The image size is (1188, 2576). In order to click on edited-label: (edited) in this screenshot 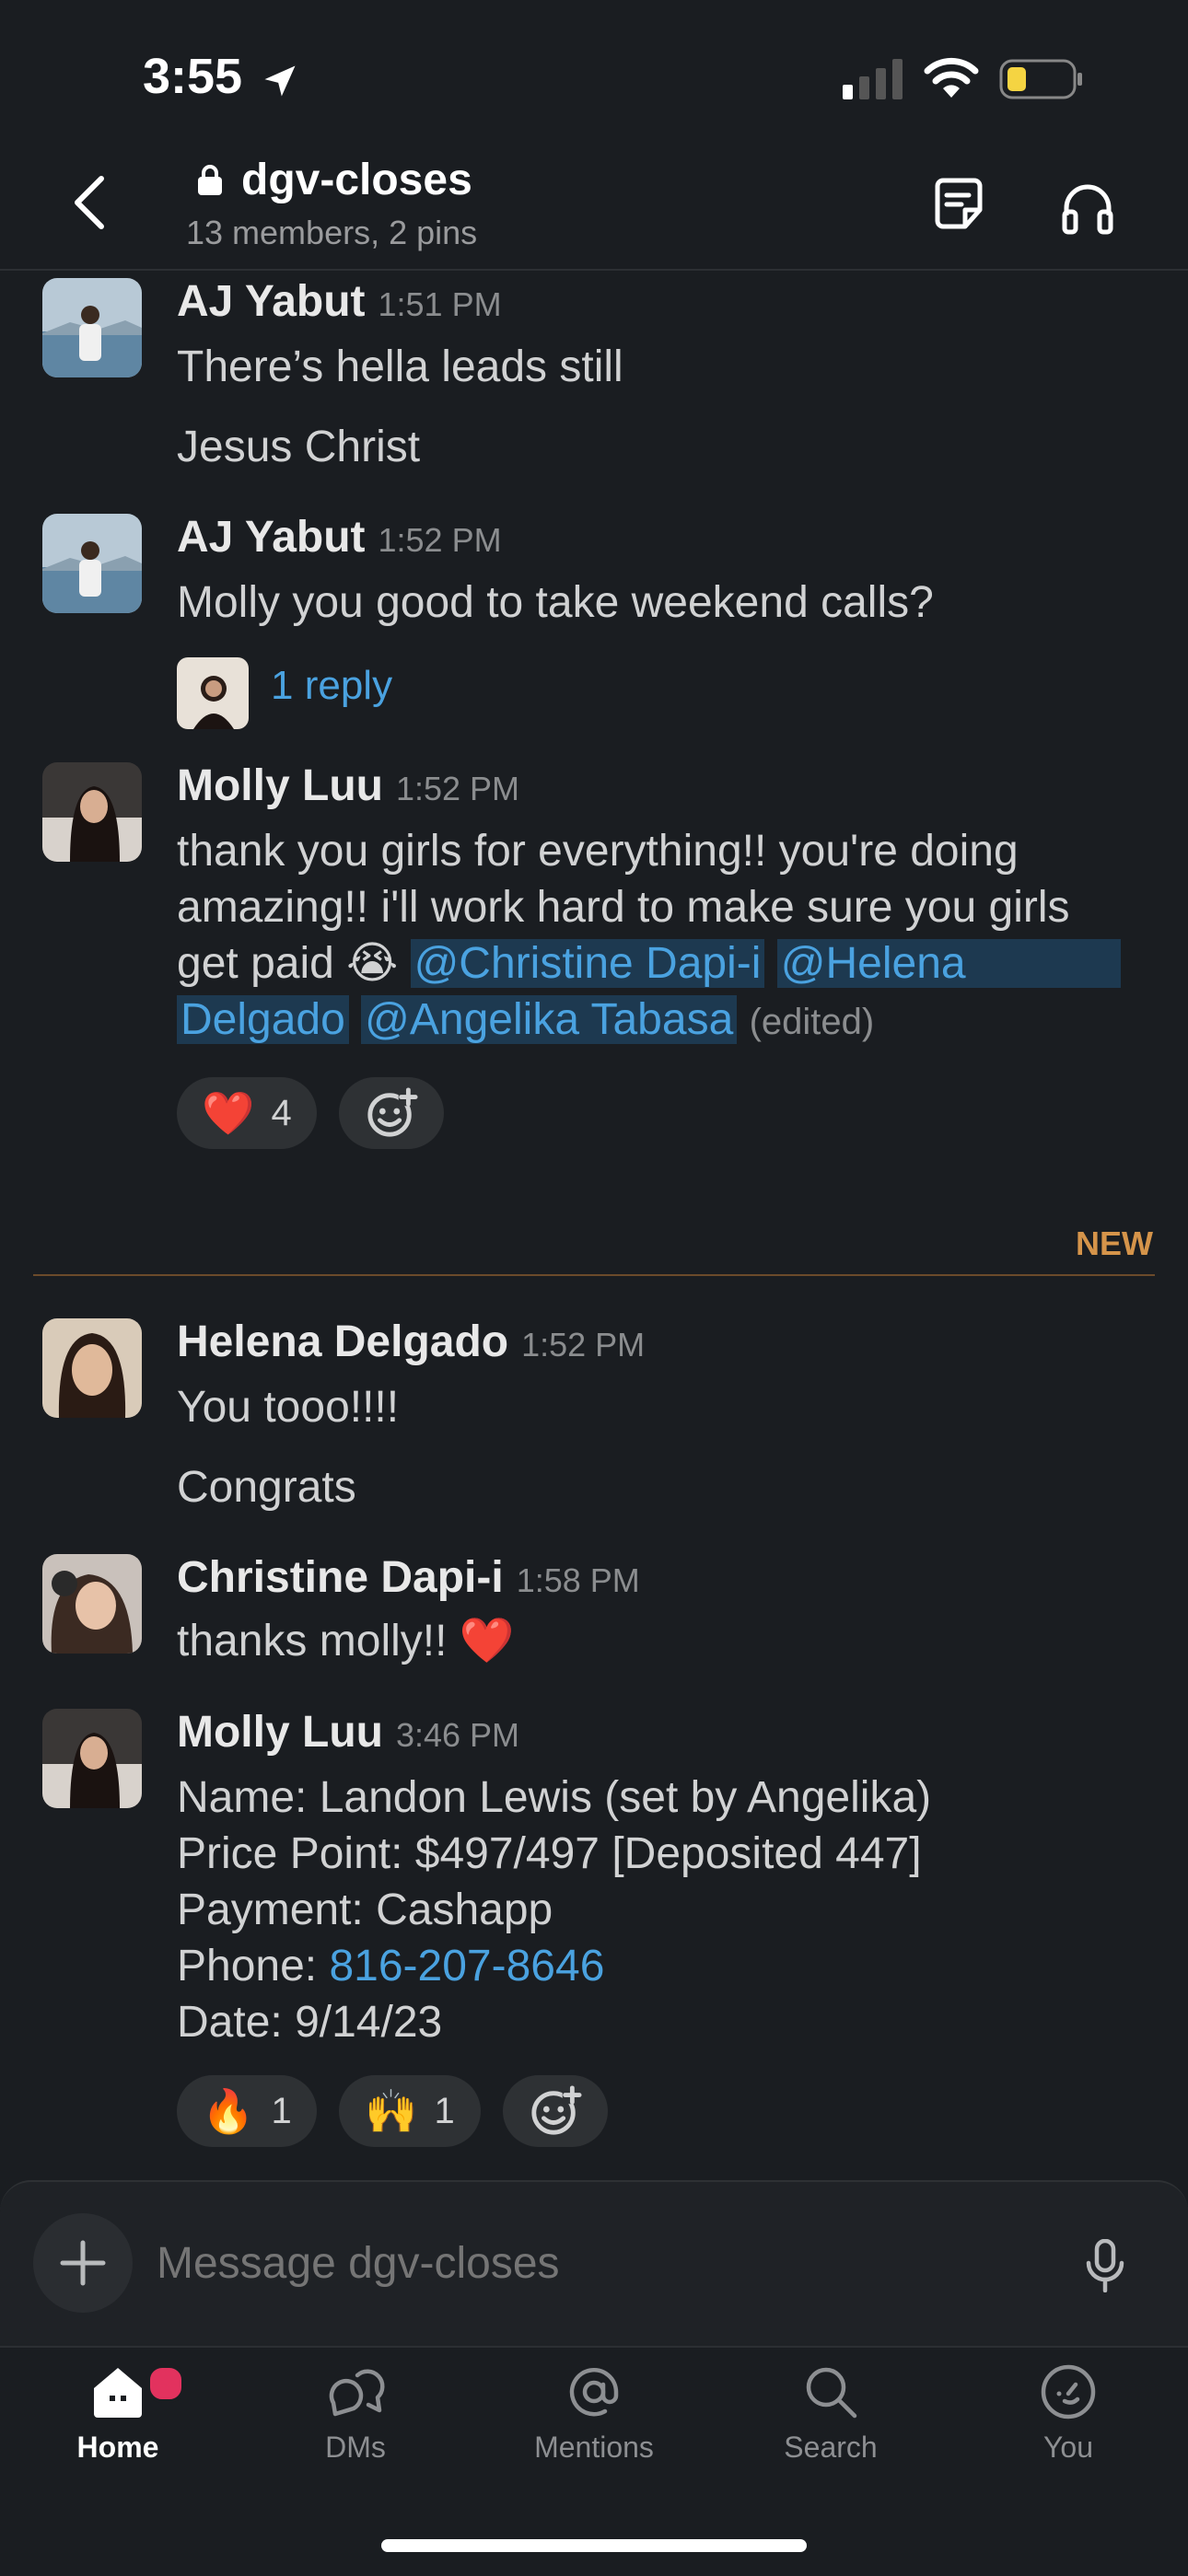, I will do `click(812, 1022)`.